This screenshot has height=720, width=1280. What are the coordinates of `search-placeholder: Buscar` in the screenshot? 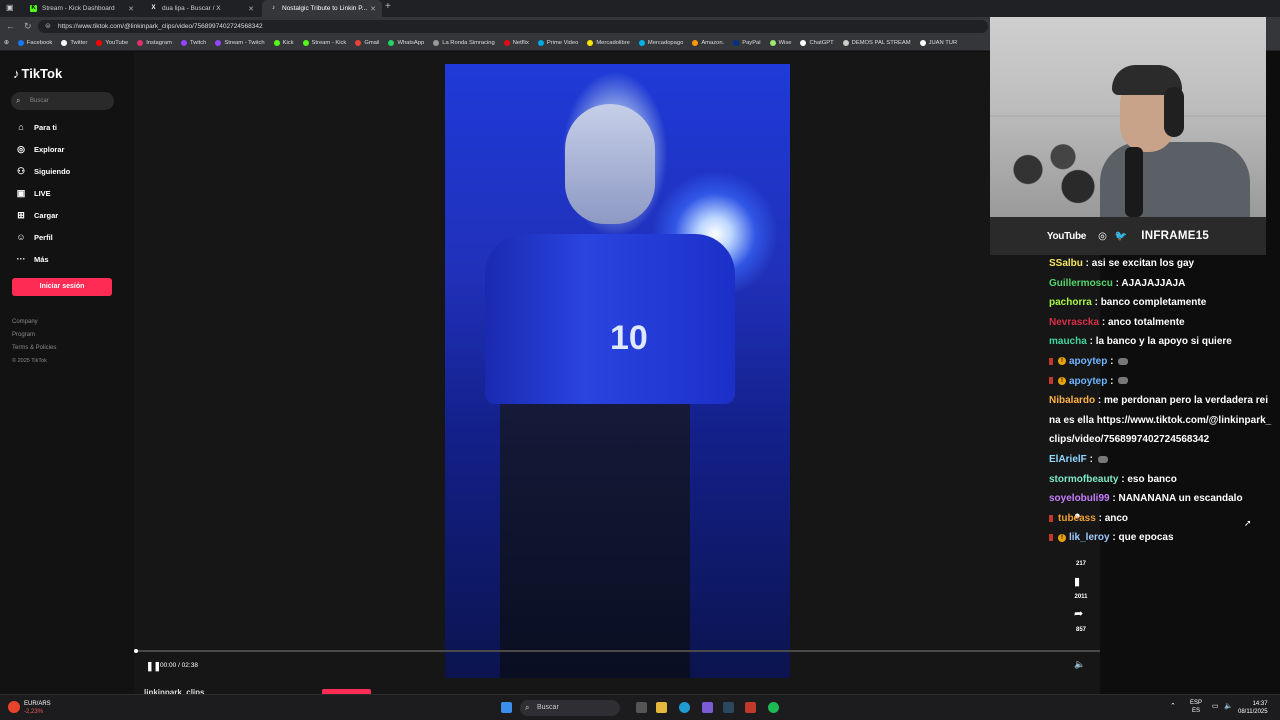 It's located at (39, 101).